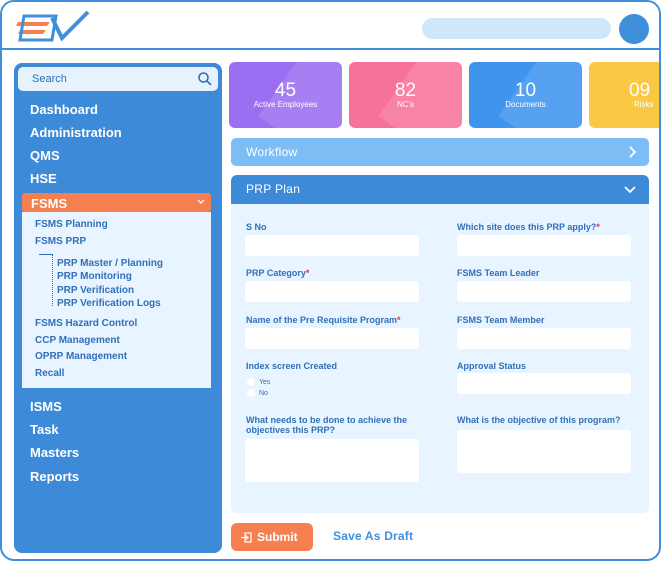 The width and height of the screenshot is (661, 561). Describe the element at coordinates (644, 104) in the screenshot. I see `stat-label: Risks` at that location.